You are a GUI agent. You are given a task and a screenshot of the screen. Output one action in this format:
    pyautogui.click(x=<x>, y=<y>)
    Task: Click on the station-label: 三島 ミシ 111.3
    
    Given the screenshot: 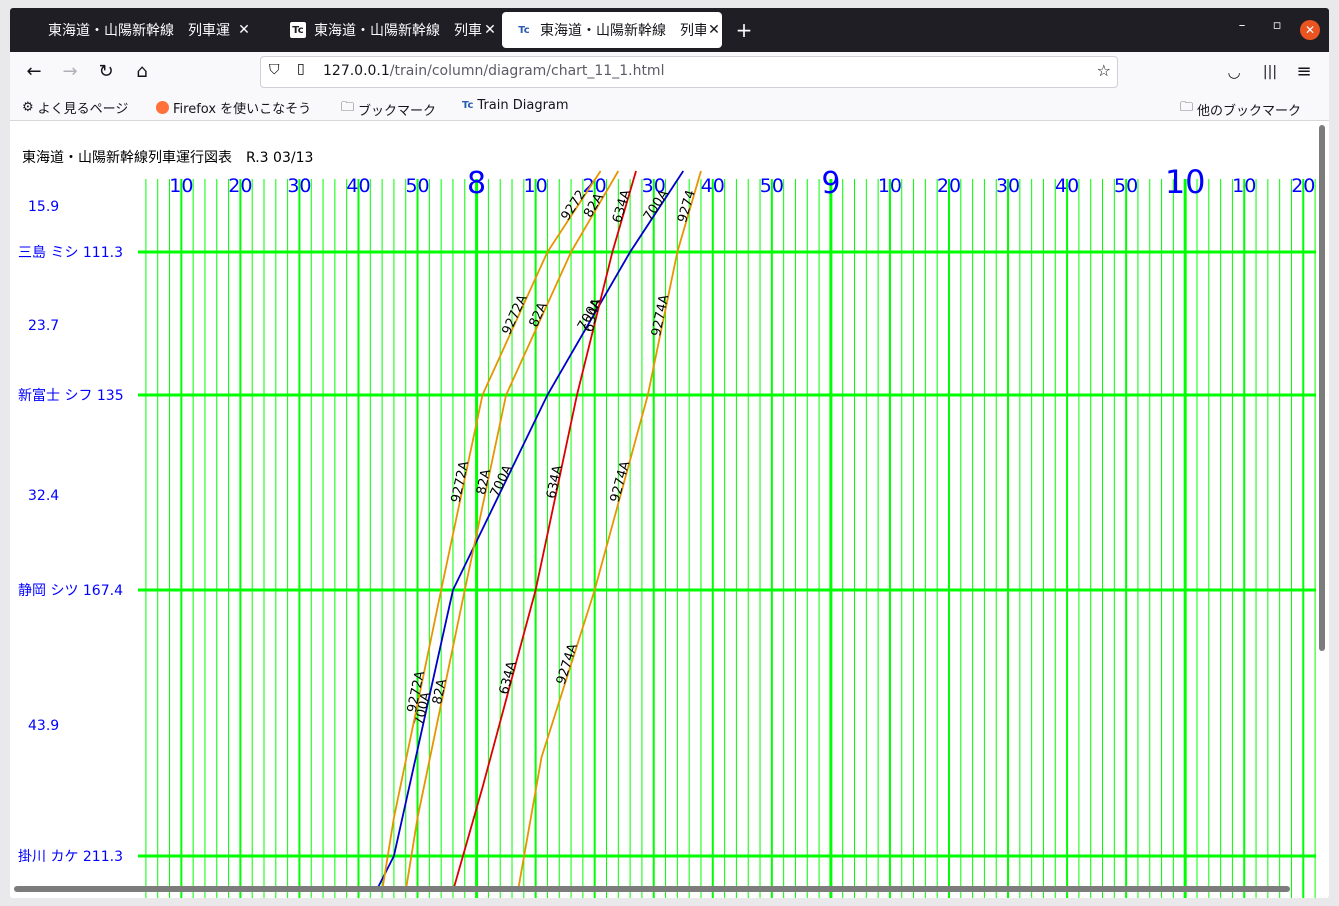 What is the action you would take?
    pyautogui.click(x=70, y=253)
    